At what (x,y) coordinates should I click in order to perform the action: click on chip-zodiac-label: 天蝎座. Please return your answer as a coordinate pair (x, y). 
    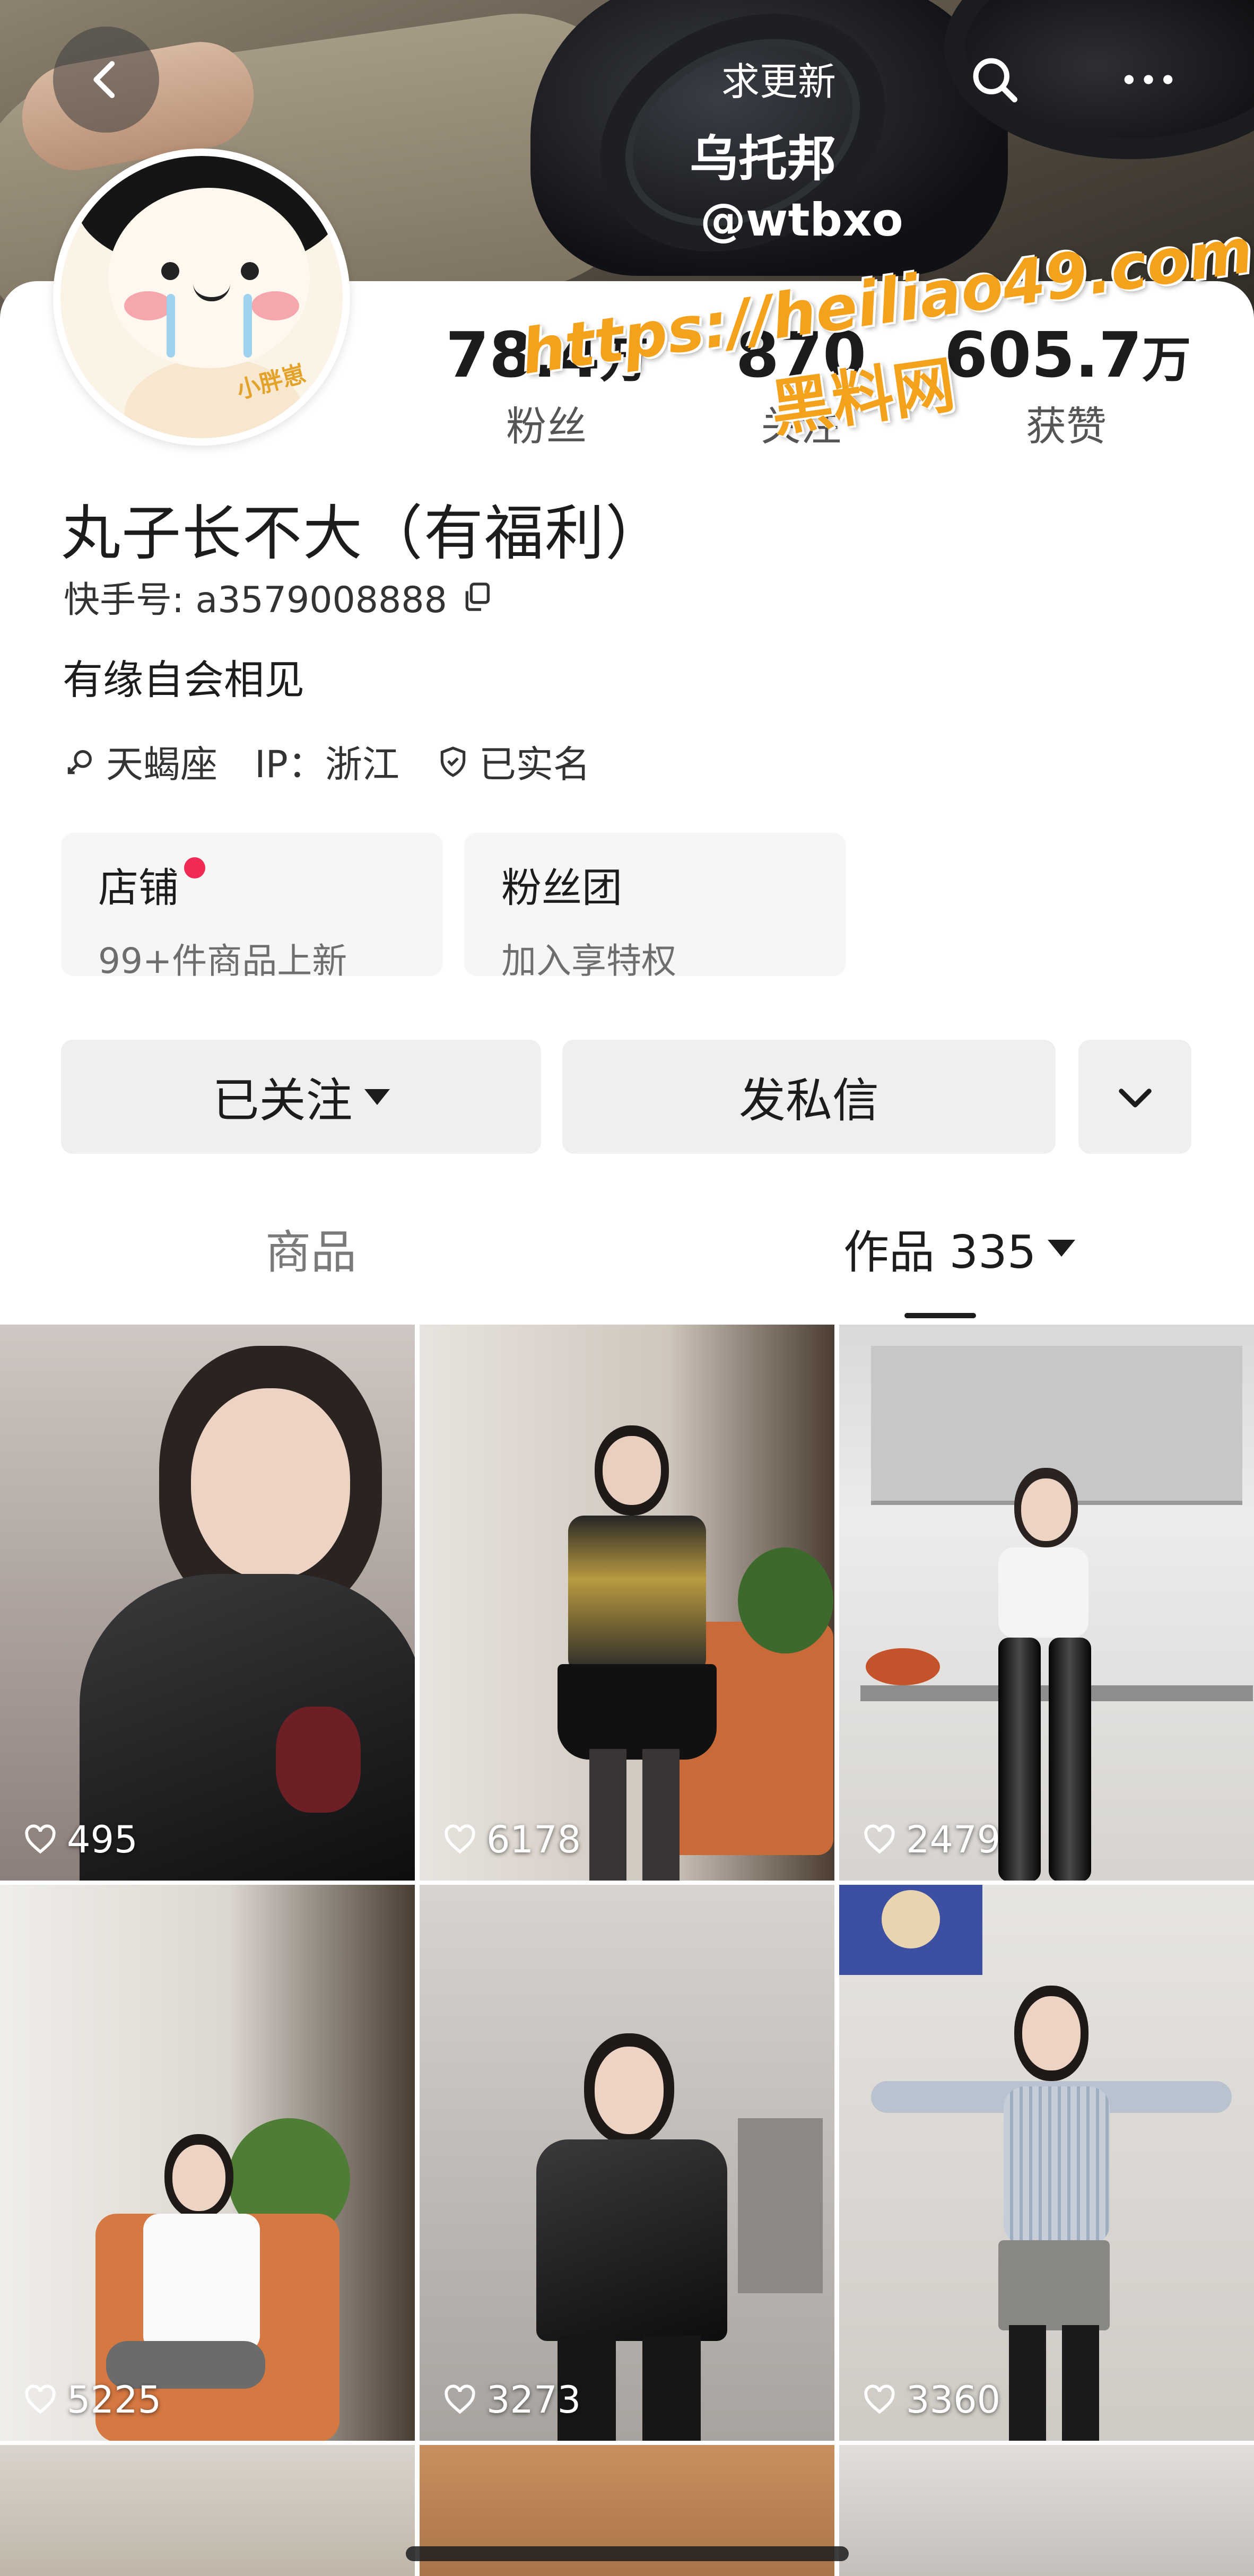
    Looking at the image, I should click on (161, 765).